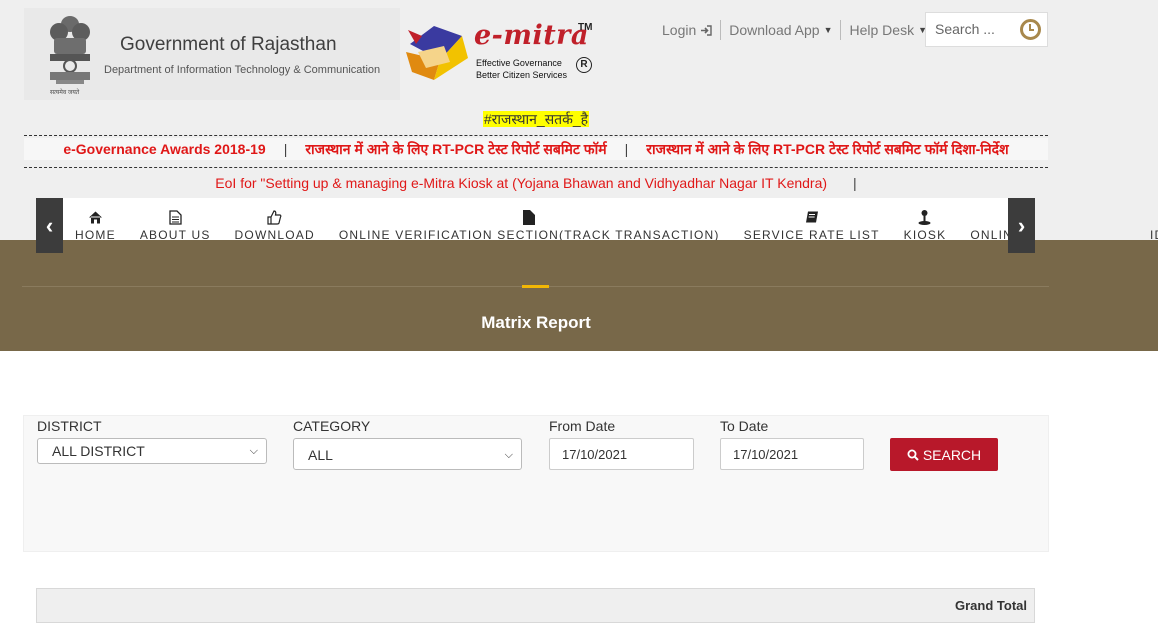 This screenshot has width=1158, height=639. Describe the element at coordinates (164, 149) in the screenshot. I see `ticker-link: e-Governance Awards 2018-19` at that location.